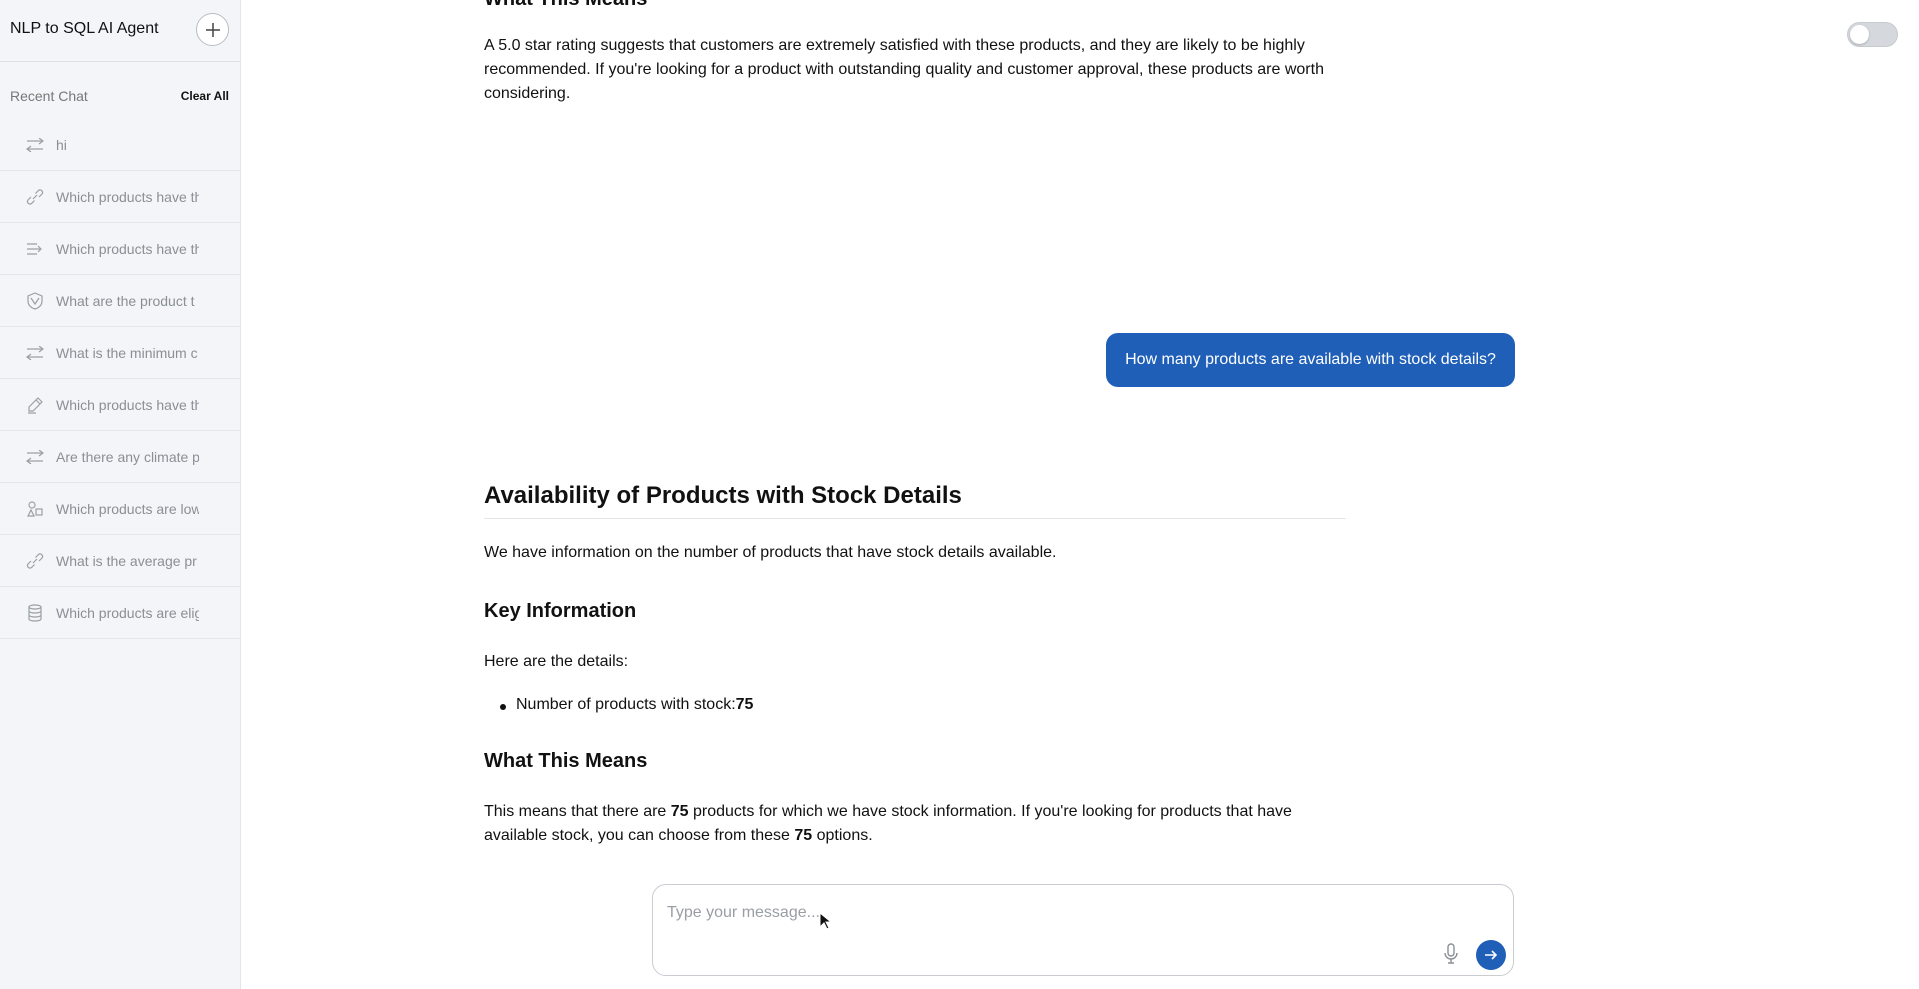 The image size is (1919, 989). What do you see at coordinates (125, 300) in the screenshot?
I see `chat-history-label: What are the product t` at bounding box center [125, 300].